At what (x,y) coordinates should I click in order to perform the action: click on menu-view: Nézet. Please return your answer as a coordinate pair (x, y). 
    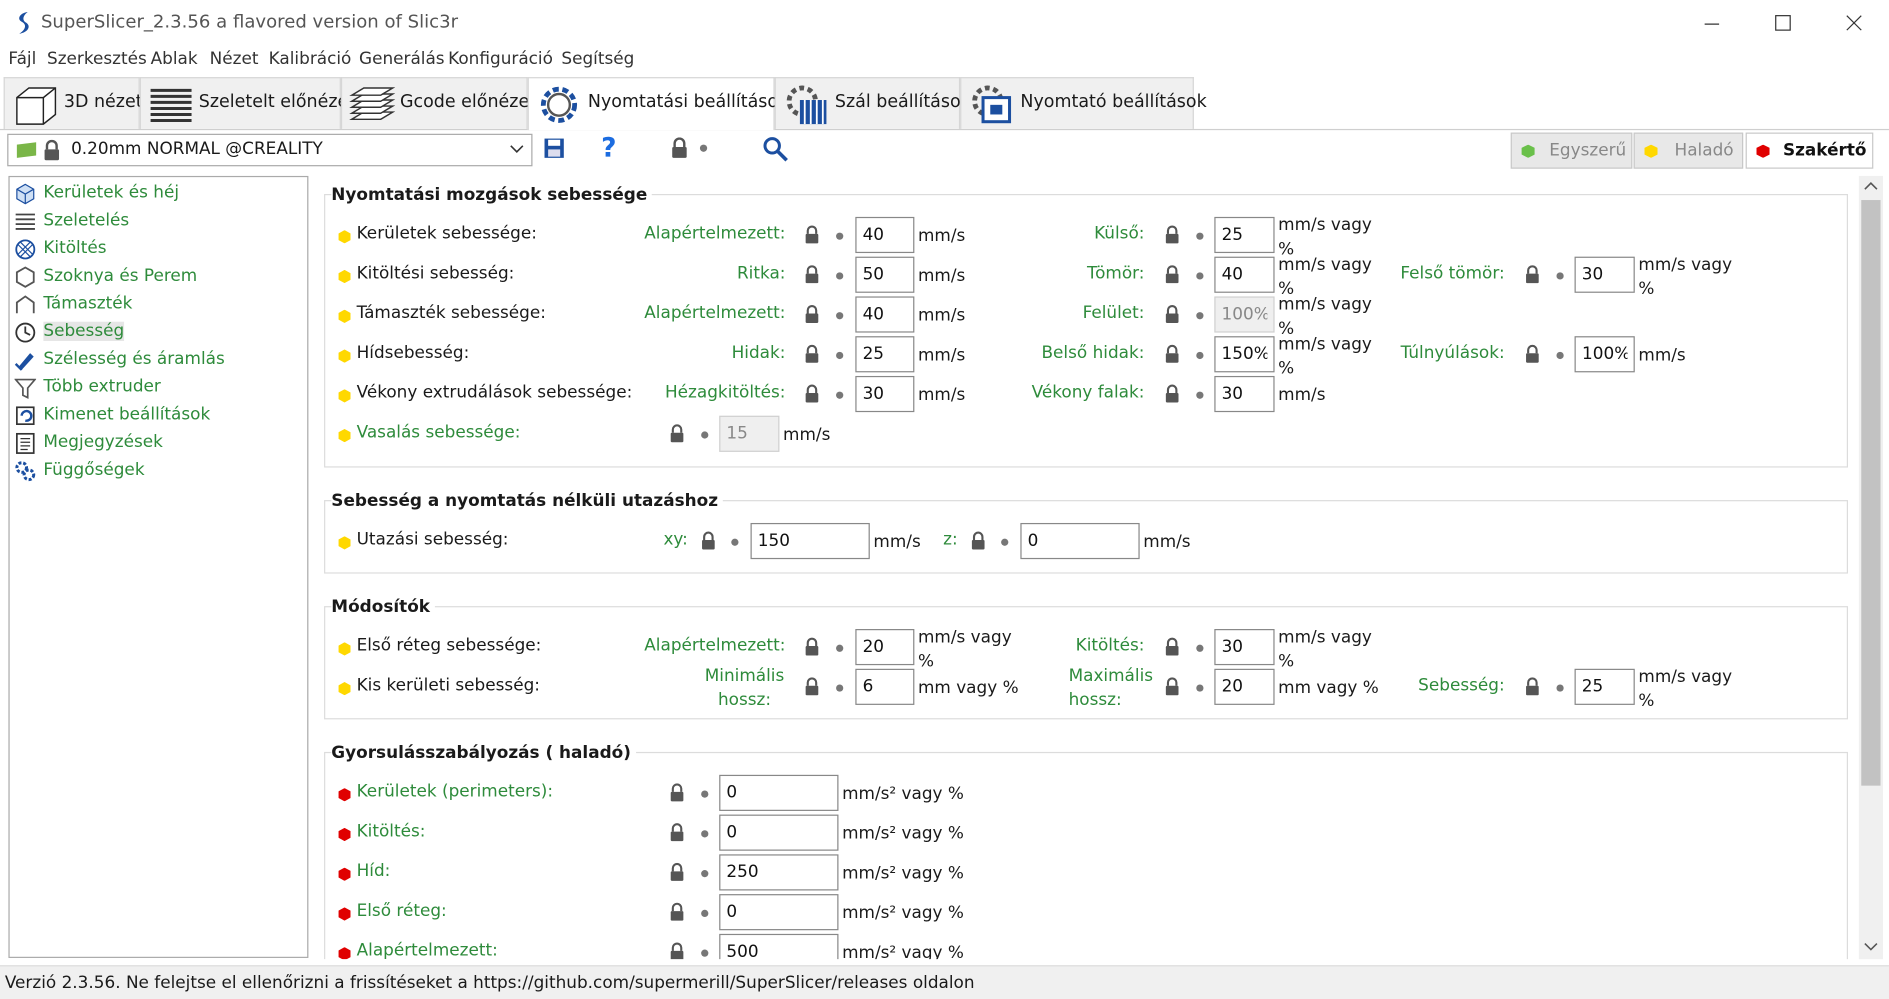
    Looking at the image, I should click on (234, 58).